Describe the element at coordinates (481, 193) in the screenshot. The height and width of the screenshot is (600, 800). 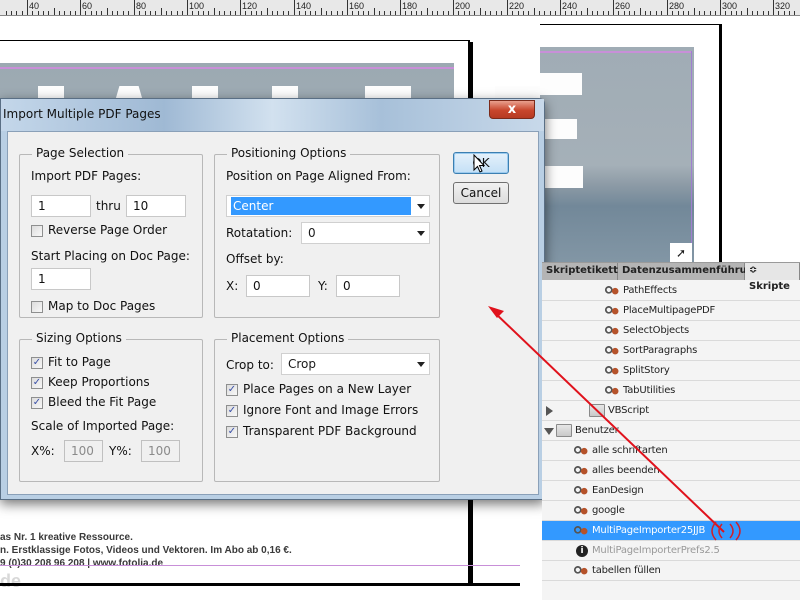
I see `cancel-button: Cancel` at that location.